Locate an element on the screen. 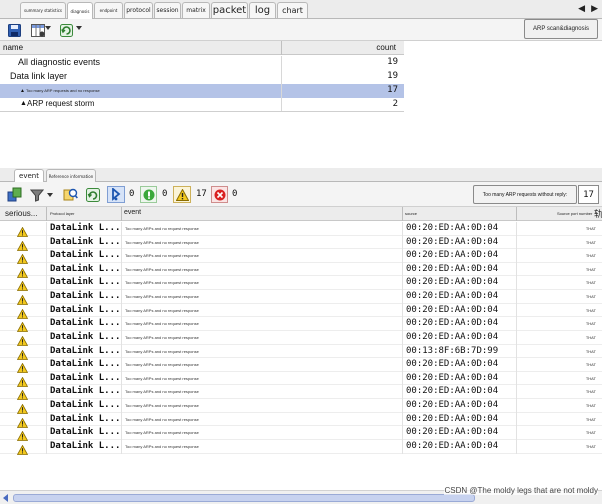  column-header-protocol-layer: Protocol layer is located at coordinates (62, 213).